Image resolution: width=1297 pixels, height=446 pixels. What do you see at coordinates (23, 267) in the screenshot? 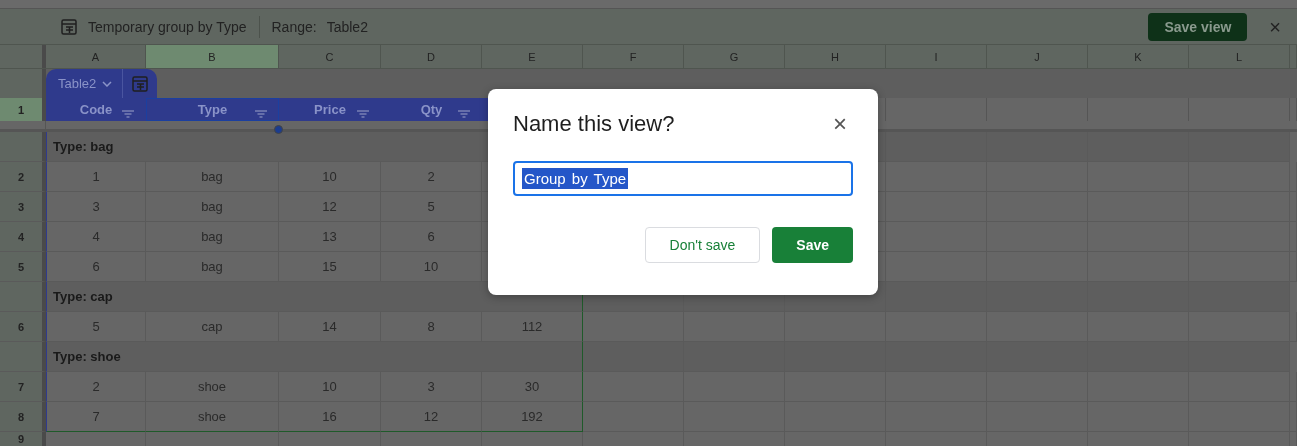
I see `row-number: 5` at bounding box center [23, 267].